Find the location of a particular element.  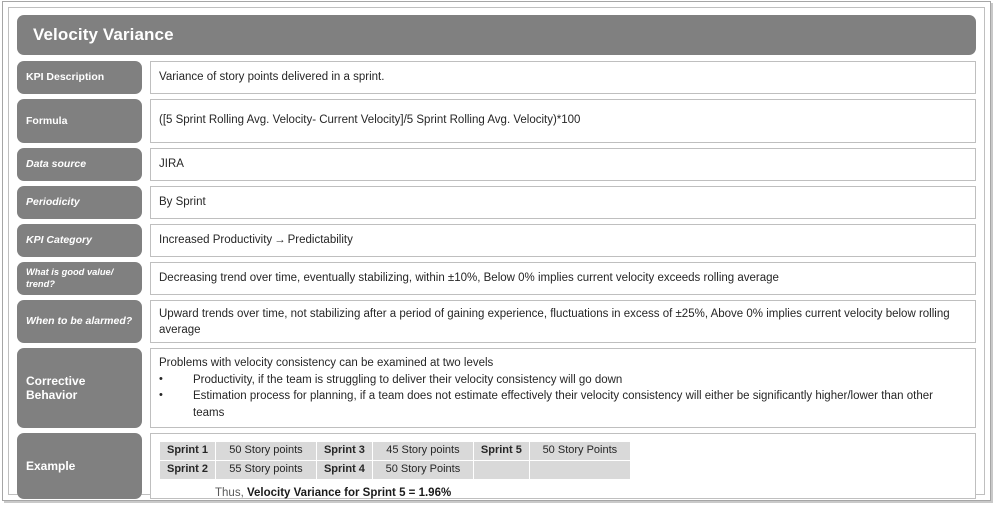

label-kpi-category: KPI Category is located at coordinates (79, 240).